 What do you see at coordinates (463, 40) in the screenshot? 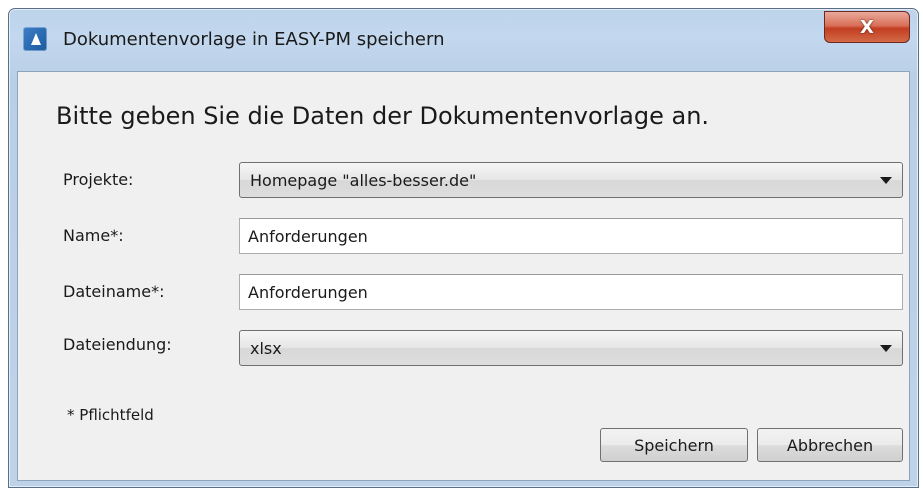
I see `title-bar: Dokumentenvorlage in EASY-PM speichern X` at bounding box center [463, 40].